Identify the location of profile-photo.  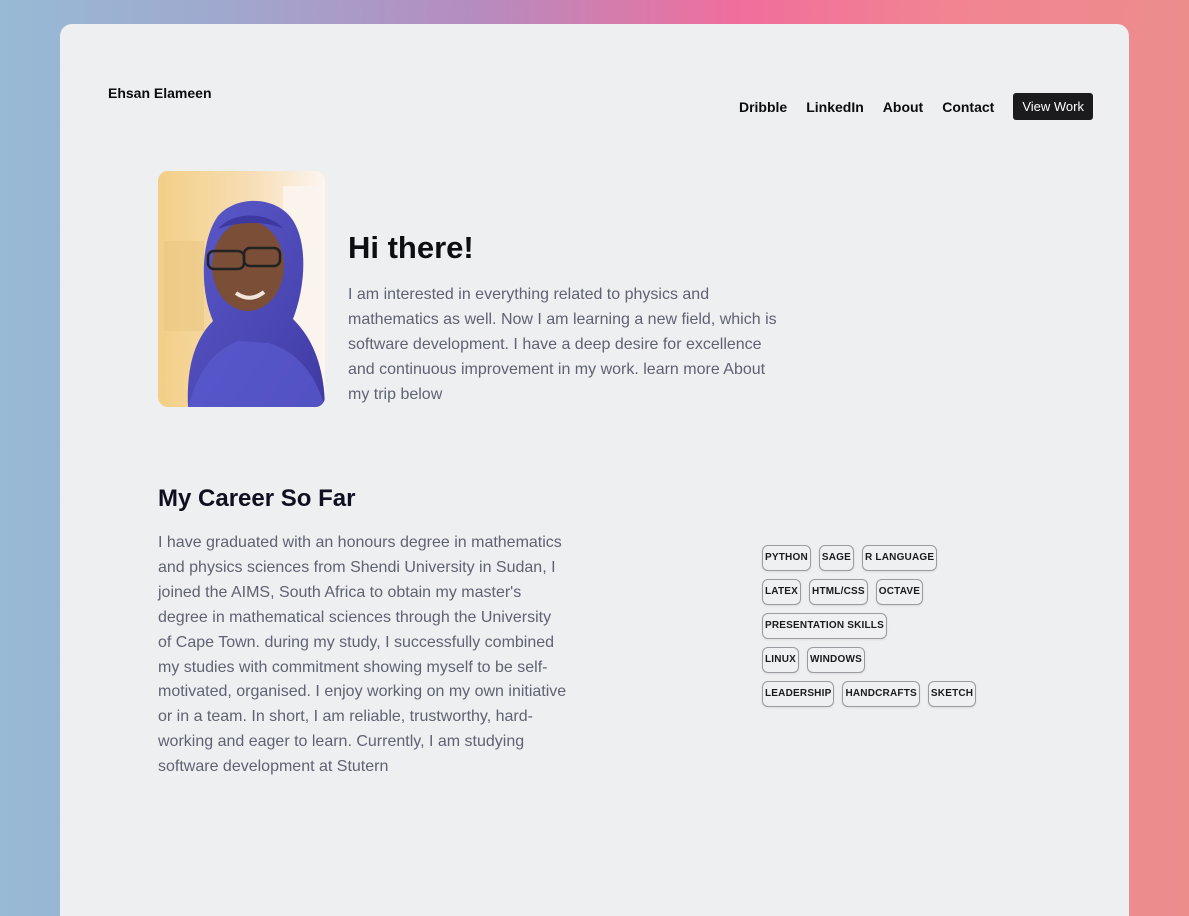
(241, 289).